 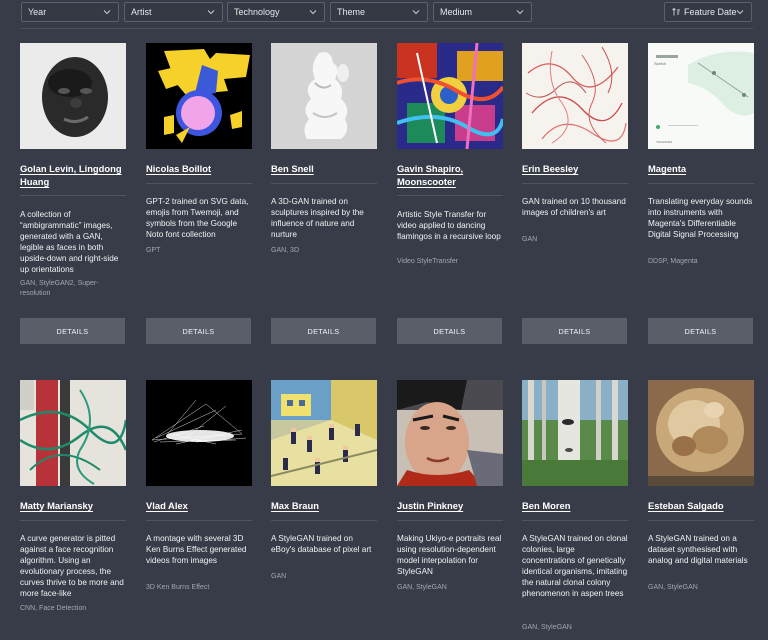 I want to click on artist-name-link: Golan Levin, Lingdong Huang, so click(x=73, y=175).